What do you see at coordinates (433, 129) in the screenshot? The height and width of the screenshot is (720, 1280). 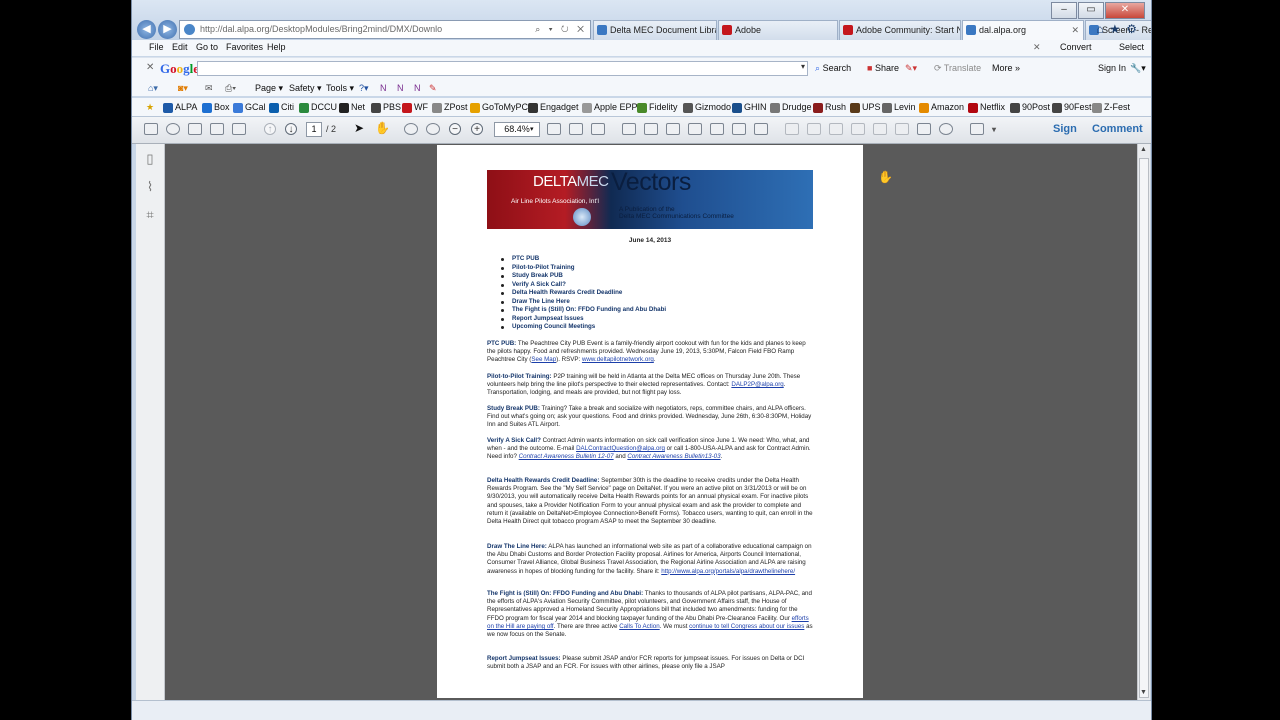 I see `dynamic-zoom-icon` at bounding box center [433, 129].